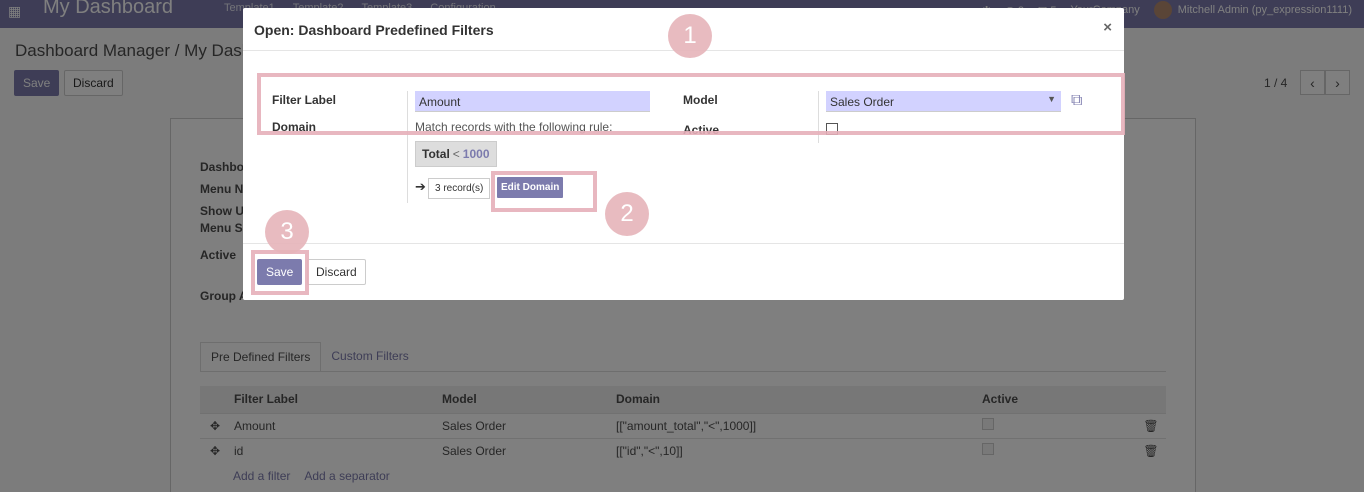  What do you see at coordinates (691, 104) in the screenshot?
I see `highlight-box-fields` at bounding box center [691, 104].